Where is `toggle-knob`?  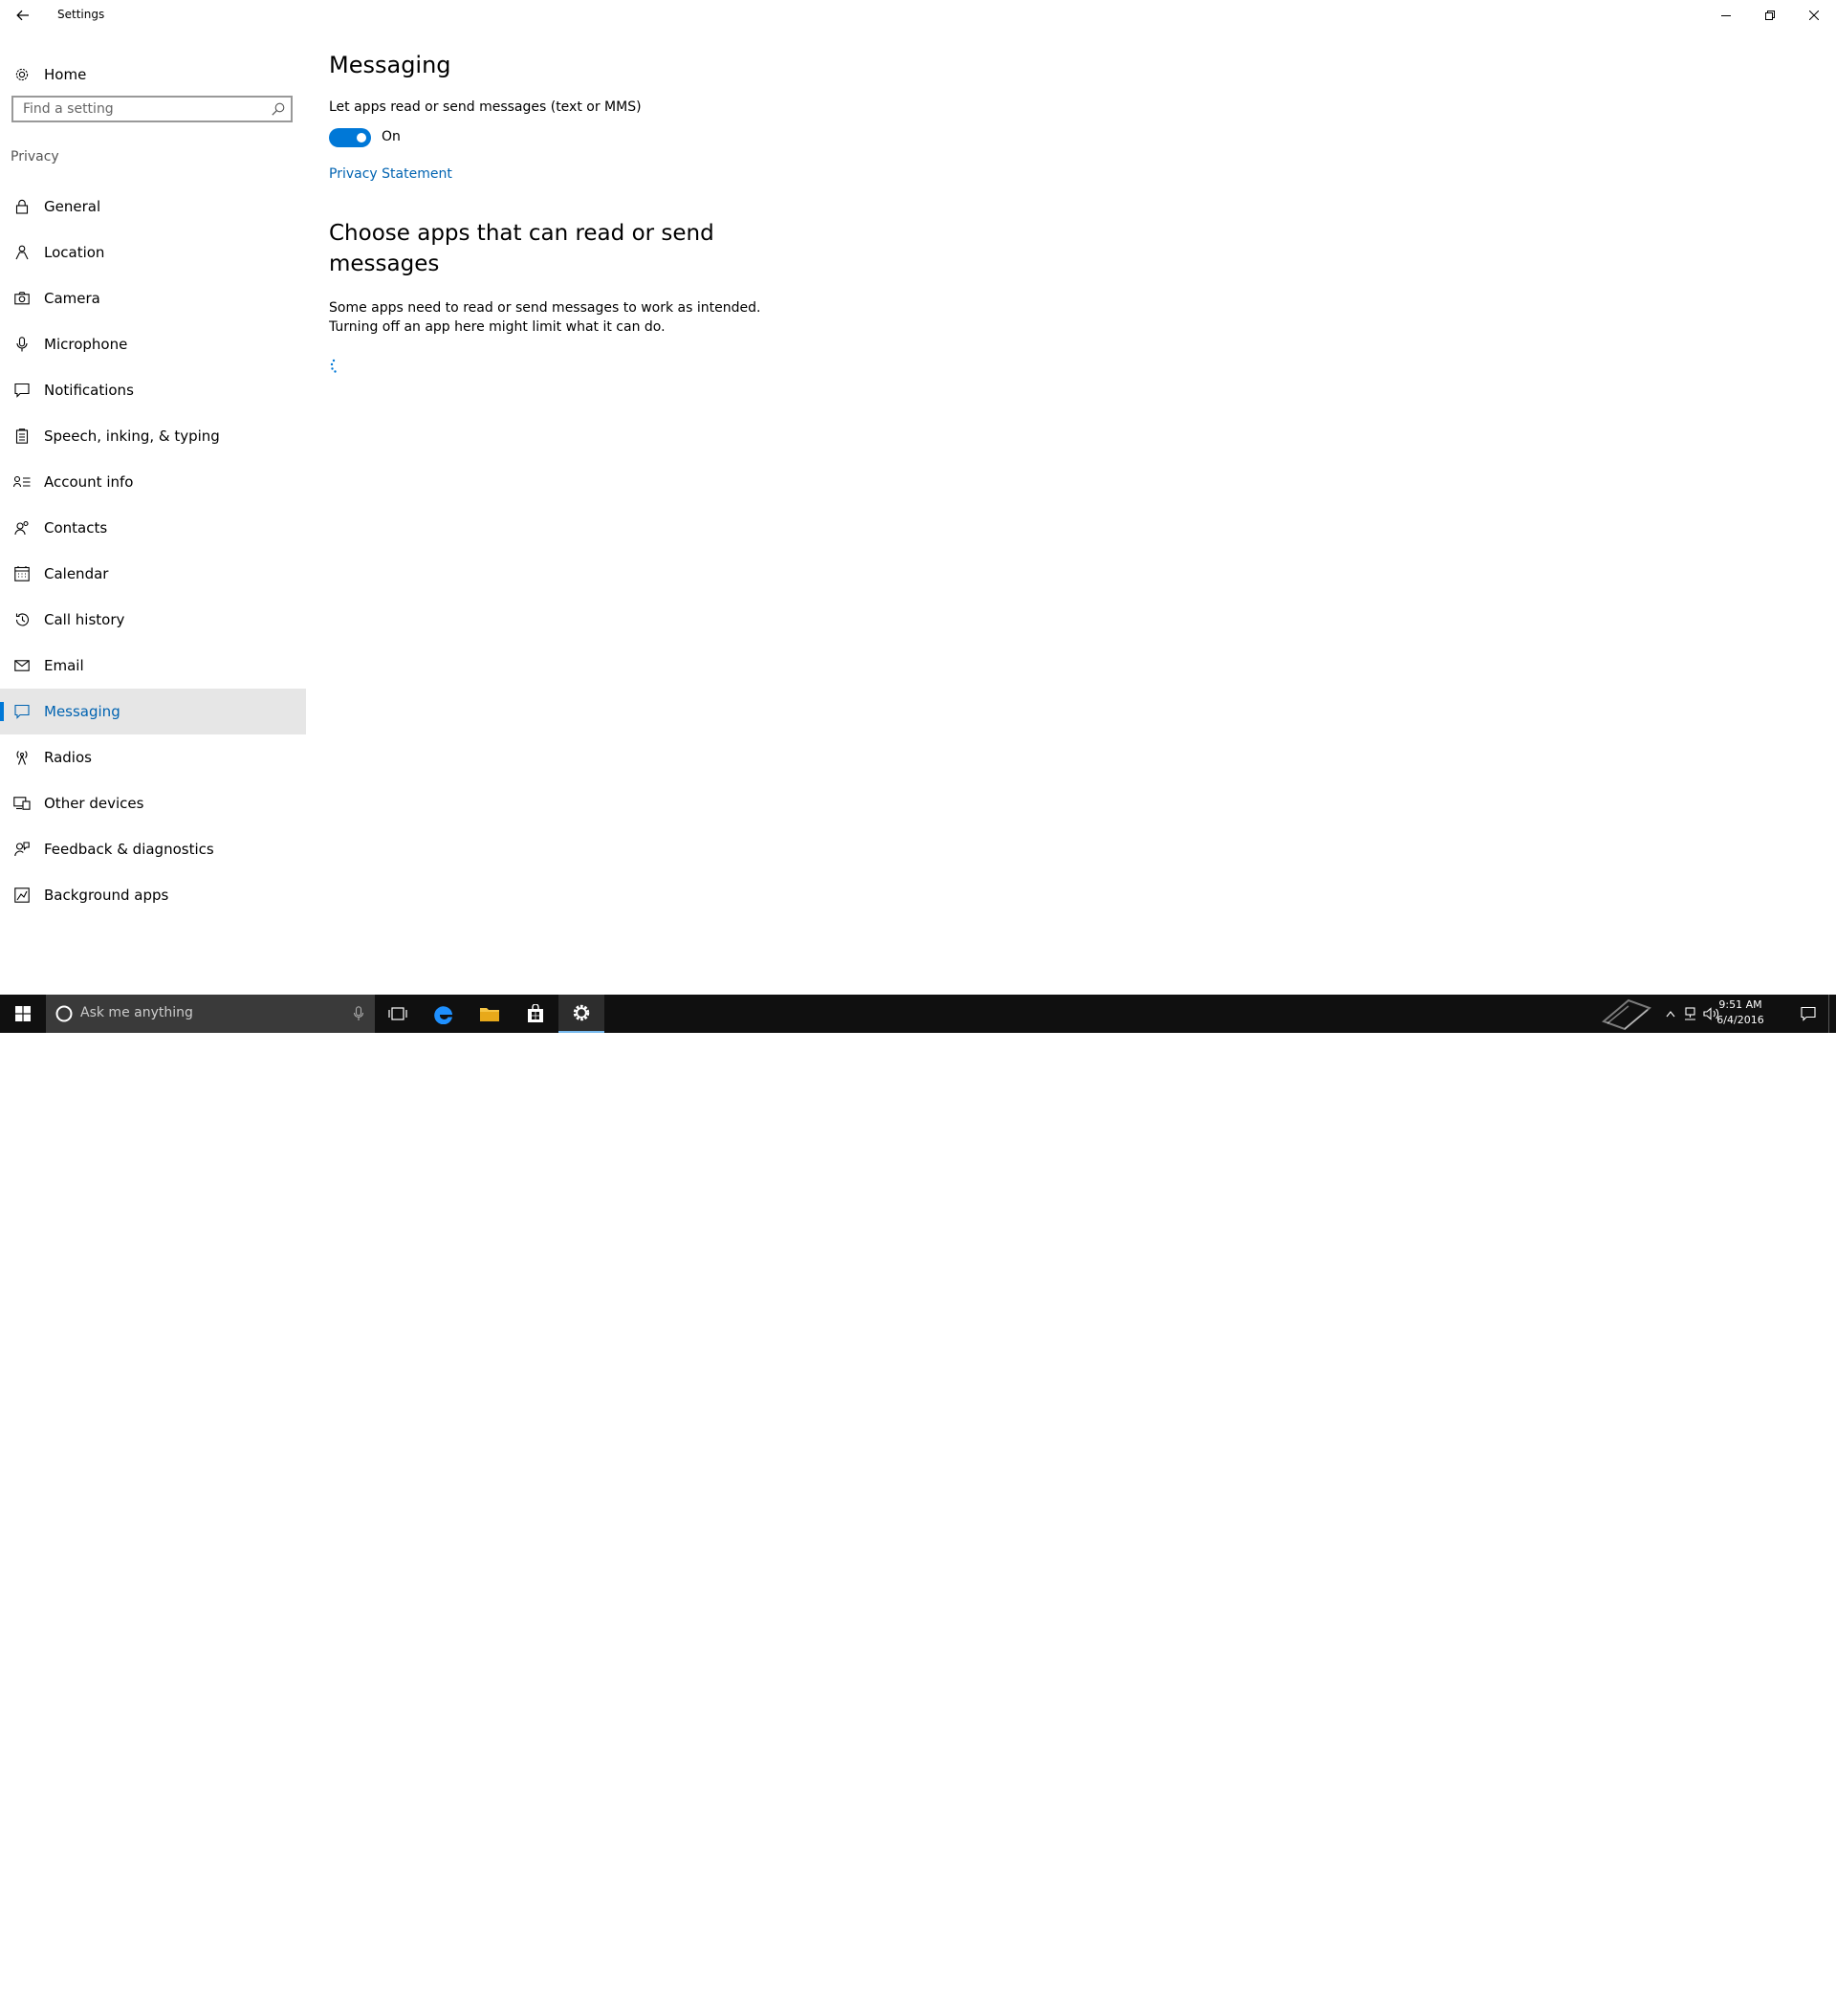
toggle-knob is located at coordinates (362, 137).